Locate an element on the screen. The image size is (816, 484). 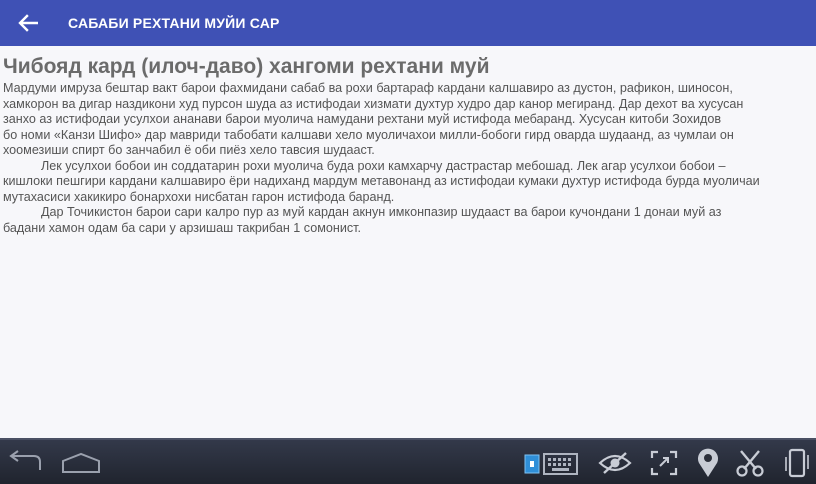
eye-off-icon is located at coordinates (615, 463).